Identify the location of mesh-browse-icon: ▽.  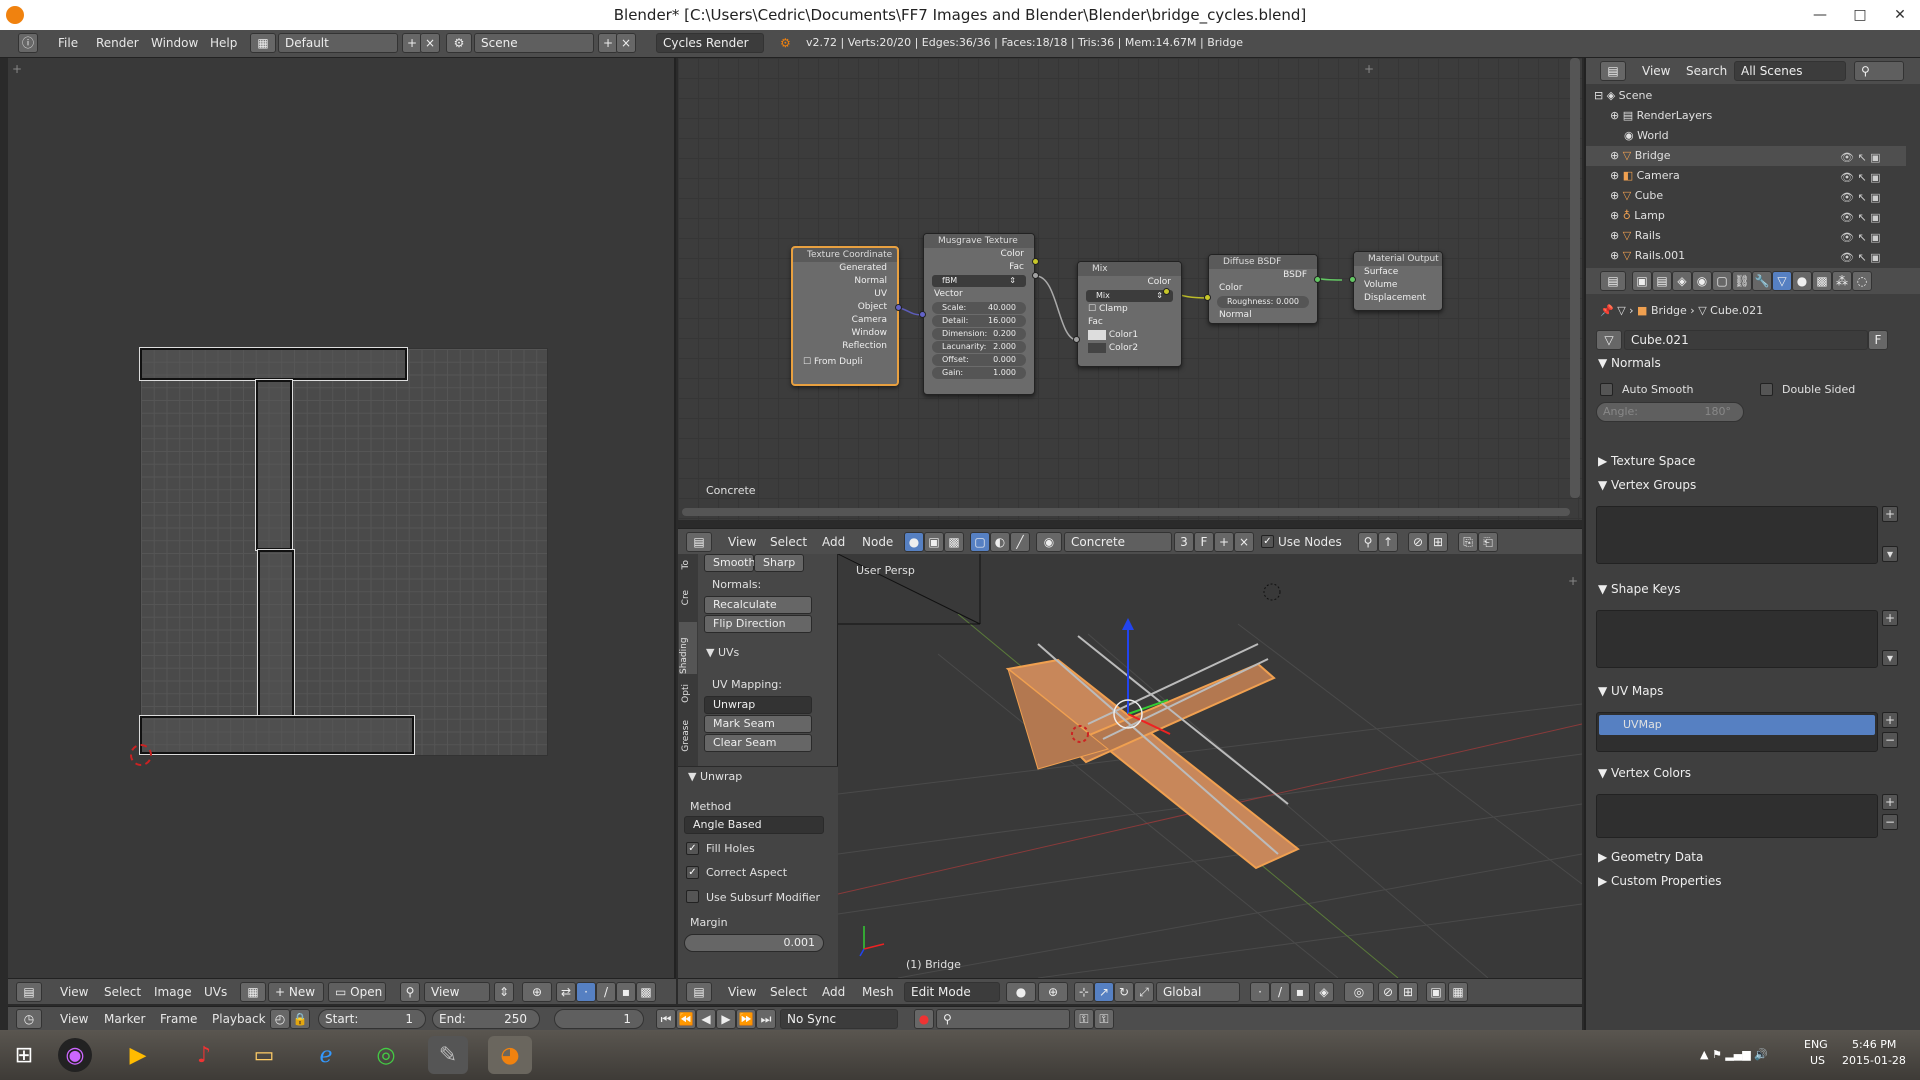
(1609, 340).